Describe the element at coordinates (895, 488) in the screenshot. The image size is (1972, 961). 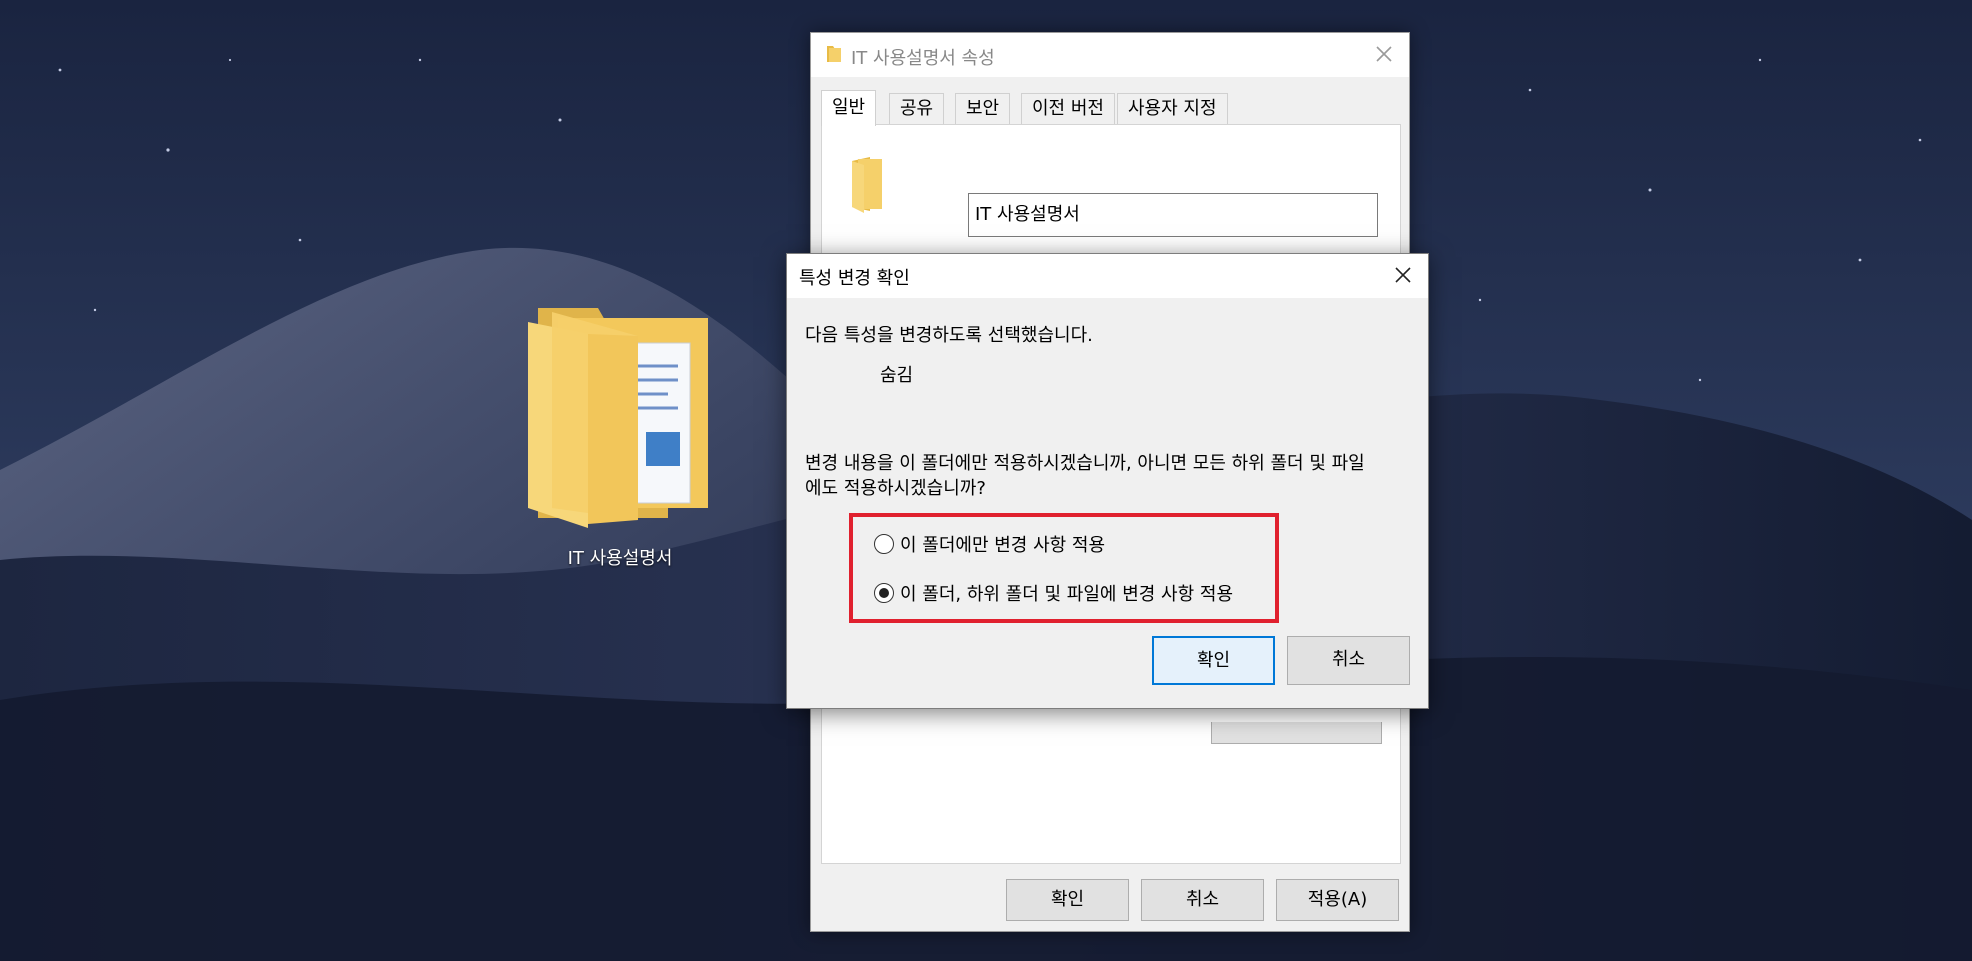
I see `question-line: 에도 적용하시겠습니까?` at that location.